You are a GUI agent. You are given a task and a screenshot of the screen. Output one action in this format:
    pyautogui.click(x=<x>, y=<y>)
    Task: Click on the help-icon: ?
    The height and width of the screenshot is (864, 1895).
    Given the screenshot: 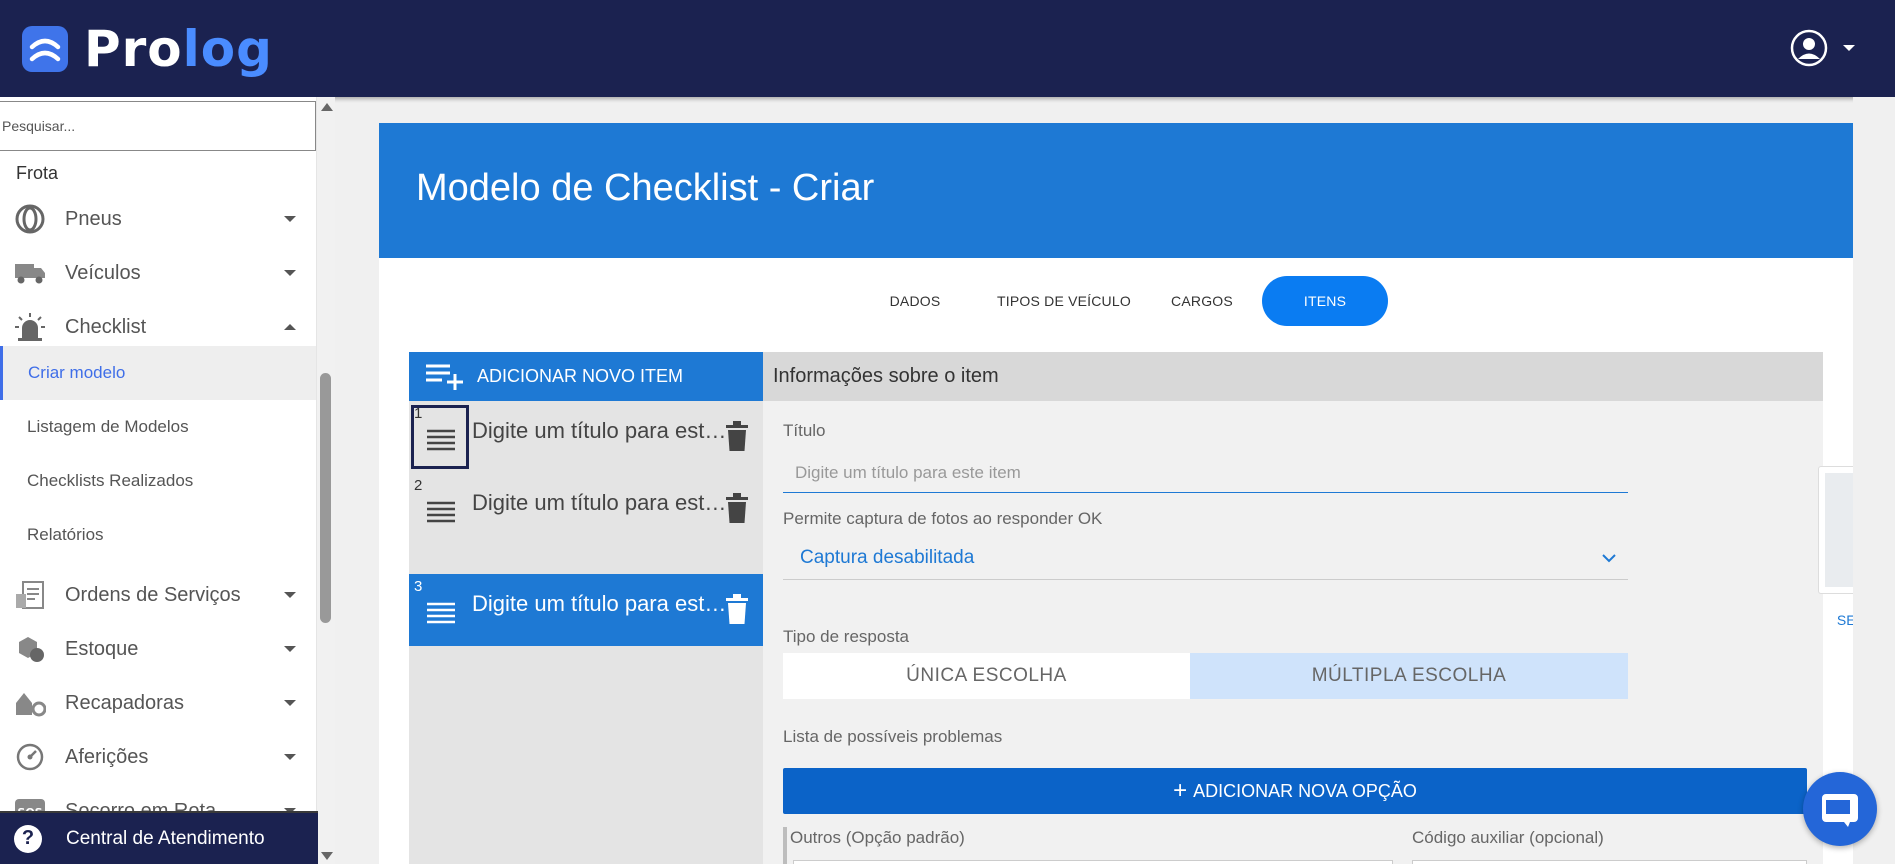 What is the action you would take?
    pyautogui.click(x=28, y=838)
    